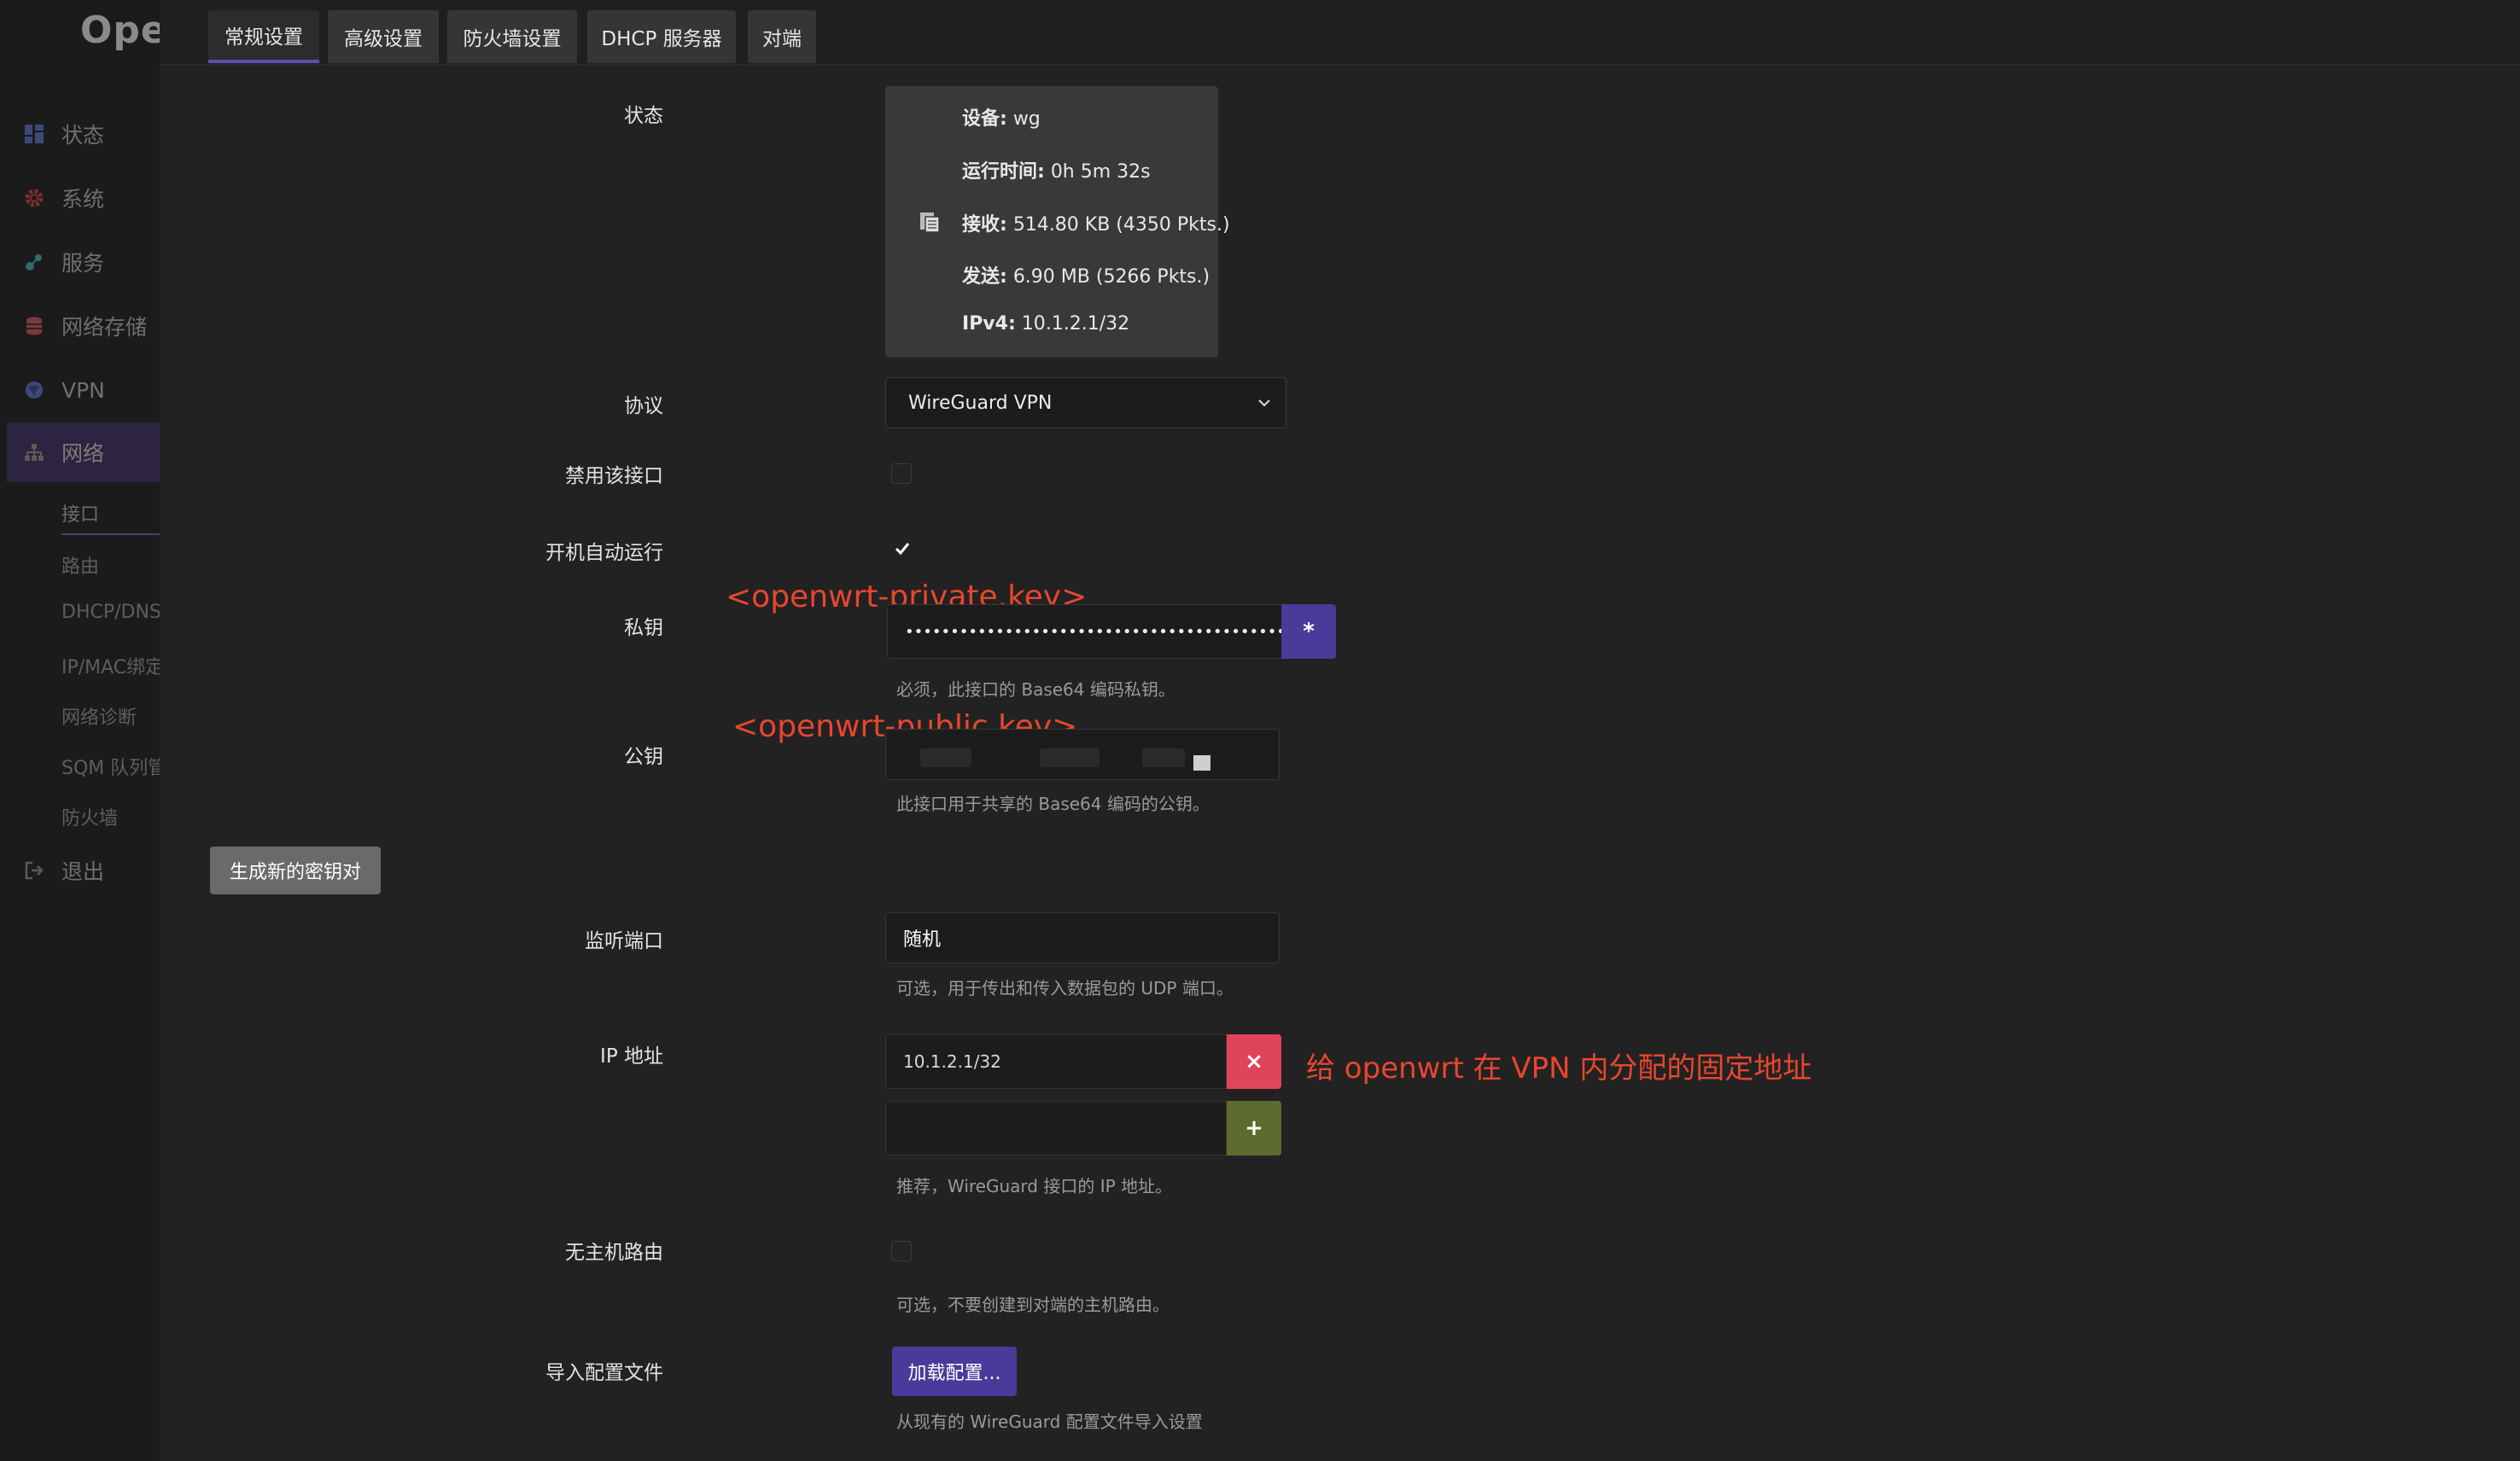 This screenshot has height=1461, width=2520. I want to click on import-config-label: 导入配置文件, so click(604, 1373).